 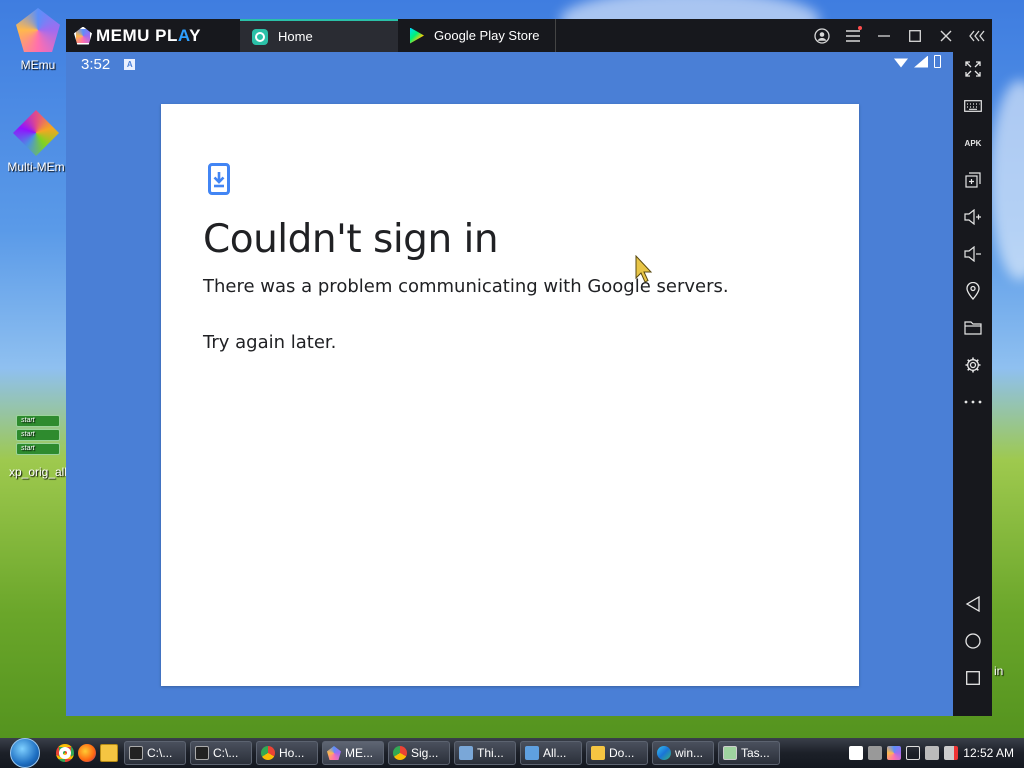 I want to click on volume-down-button, so click(x=972, y=254).